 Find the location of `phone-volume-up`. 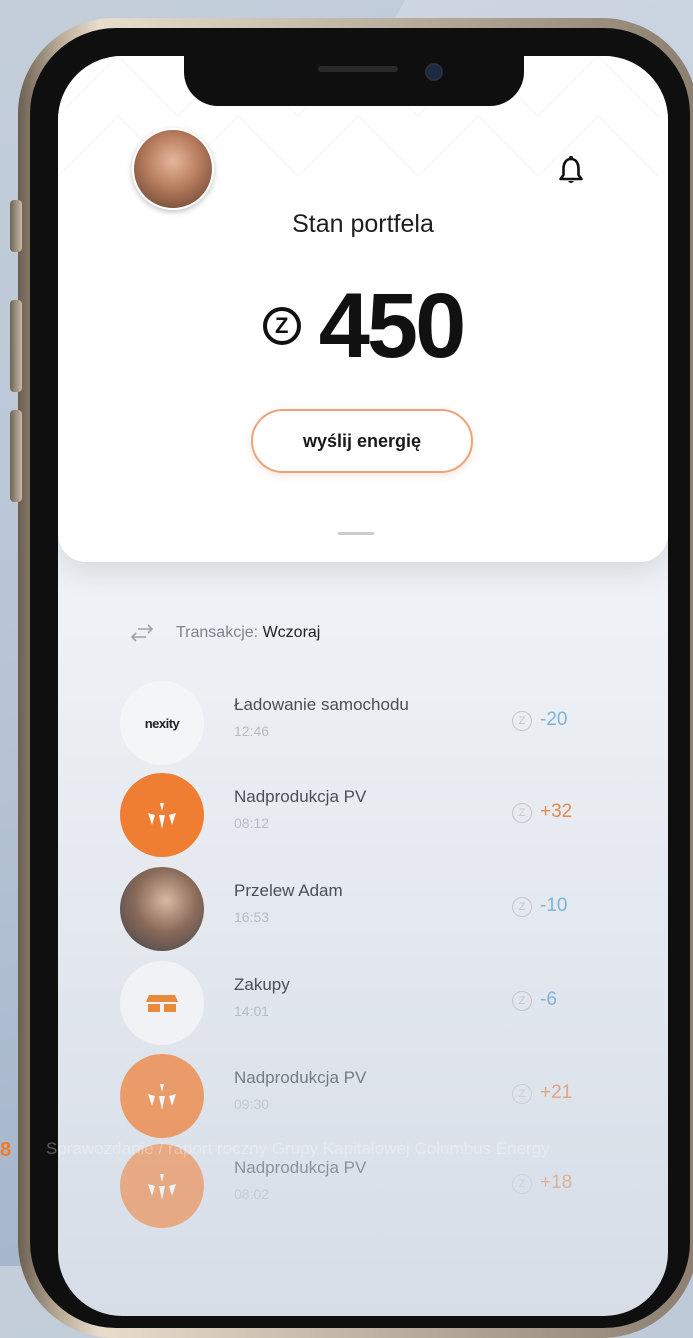

phone-volume-up is located at coordinates (16, 346).